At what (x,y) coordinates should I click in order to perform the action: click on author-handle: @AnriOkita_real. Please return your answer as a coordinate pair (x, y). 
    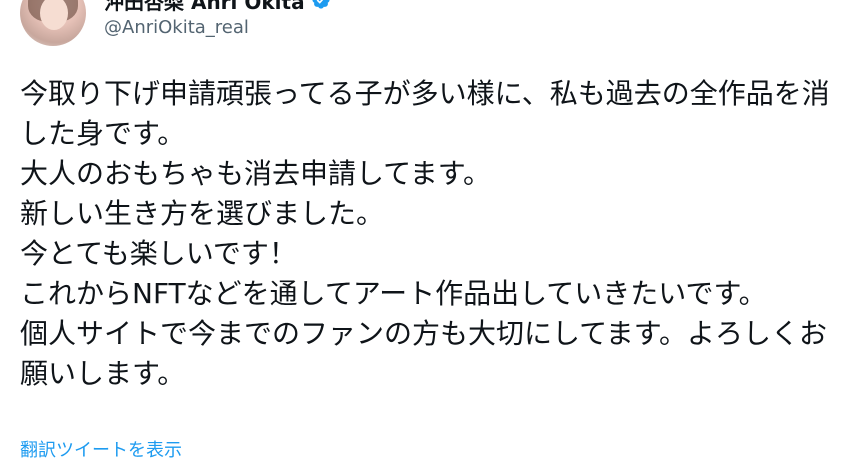
    Looking at the image, I should click on (176, 27).